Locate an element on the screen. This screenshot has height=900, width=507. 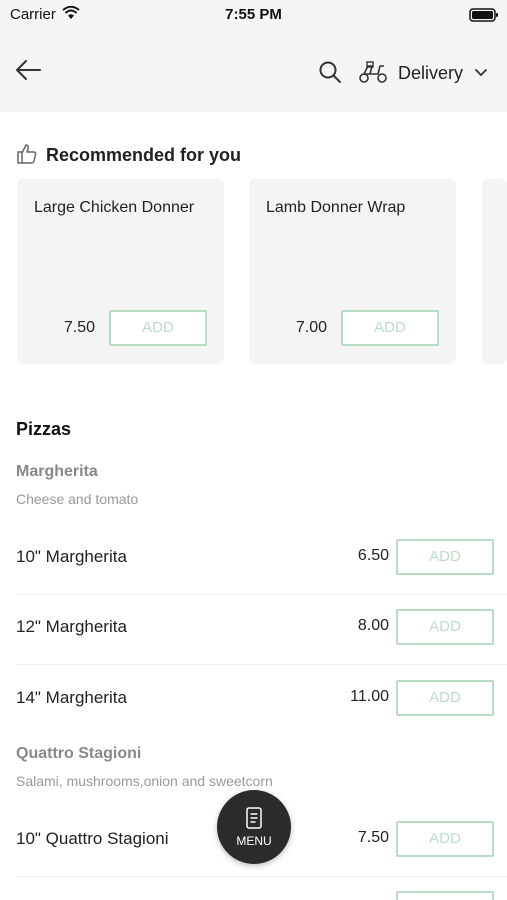
menu-item-row: 10" Margherita 6.50 ADD is located at coordinates (253, 560).